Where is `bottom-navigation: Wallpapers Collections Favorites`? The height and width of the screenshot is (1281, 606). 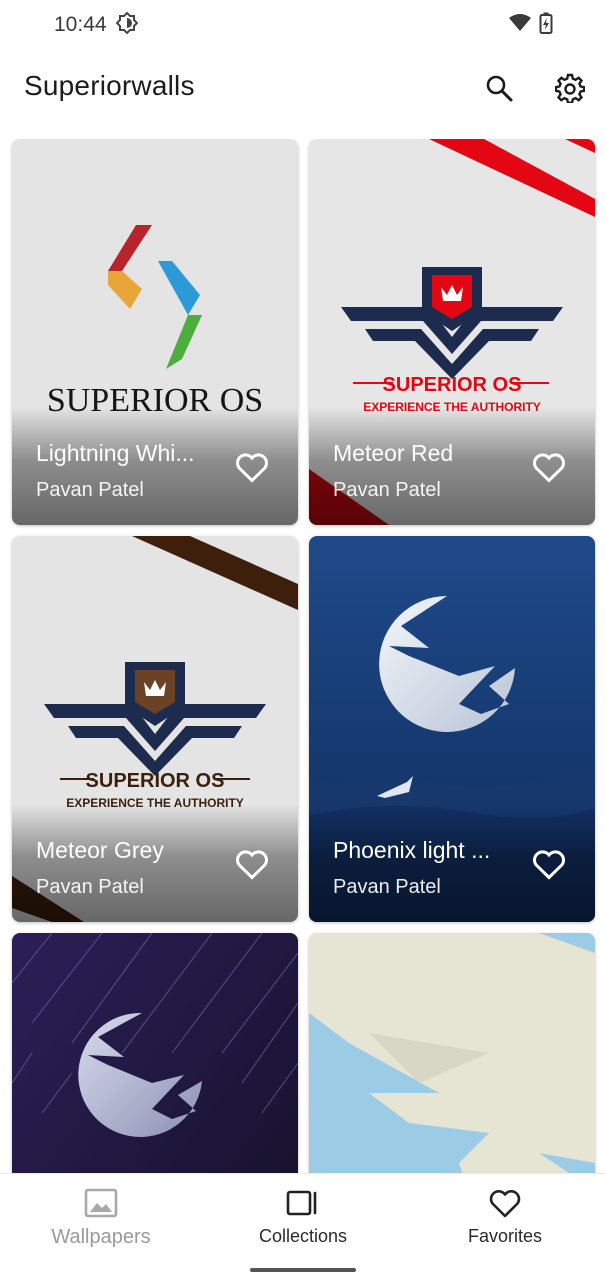
bottom-navigation: Wallpapers Collections Favorites is located at coordinates (303, 1227).